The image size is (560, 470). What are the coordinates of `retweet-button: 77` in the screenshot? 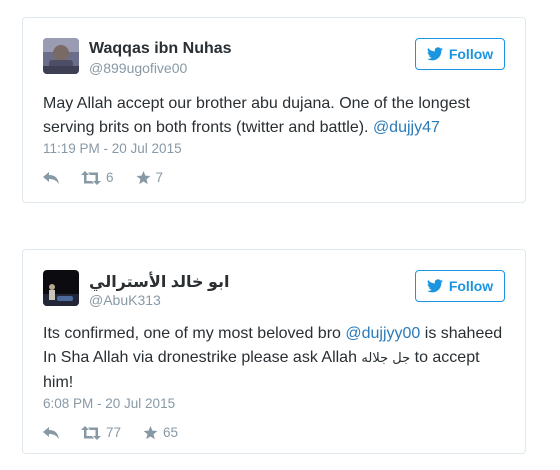 It's located at (101, 432).